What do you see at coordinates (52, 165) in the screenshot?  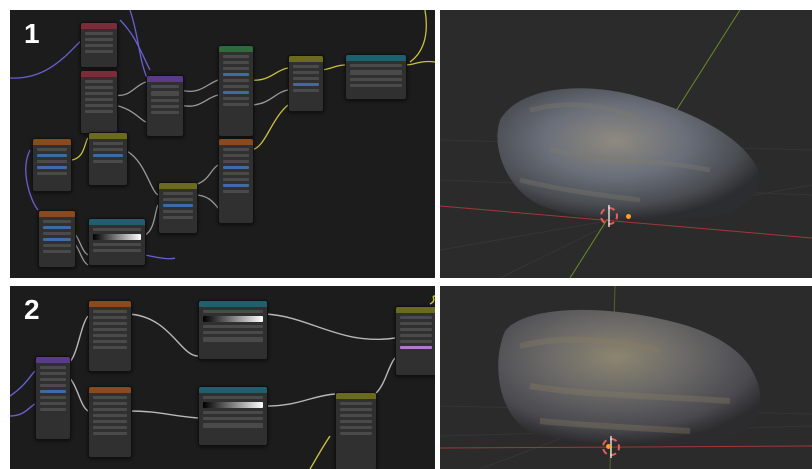 I see `node-noise-texture` at bounding box center [52, 165].